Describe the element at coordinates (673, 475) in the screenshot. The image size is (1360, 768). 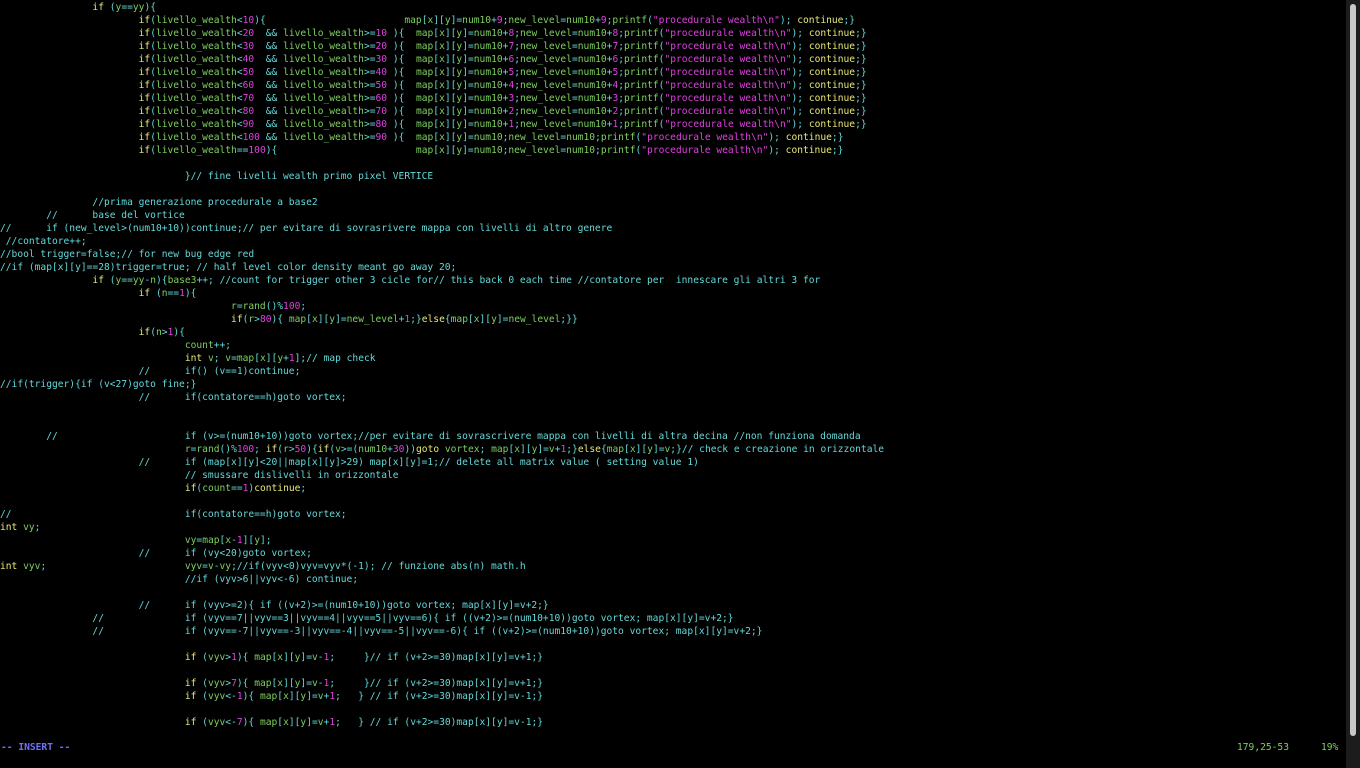
I see `code-line: // smussare dislivelli in orizzontale` at that location.